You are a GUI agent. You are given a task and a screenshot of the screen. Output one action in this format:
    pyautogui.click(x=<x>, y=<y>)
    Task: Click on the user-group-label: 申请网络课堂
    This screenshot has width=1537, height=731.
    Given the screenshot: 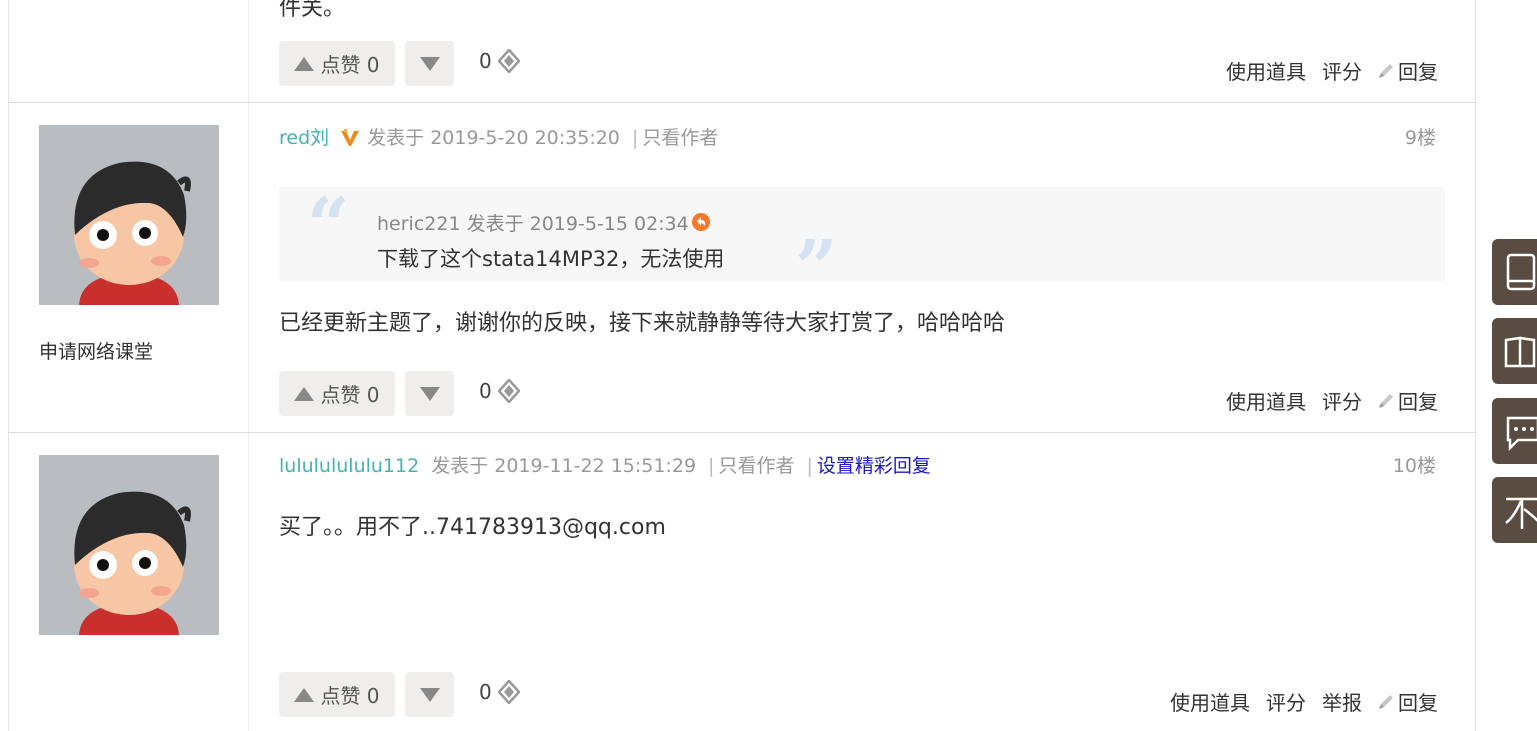 What is the action you would take?
    pyautogui.click(x=96, y=352)
    